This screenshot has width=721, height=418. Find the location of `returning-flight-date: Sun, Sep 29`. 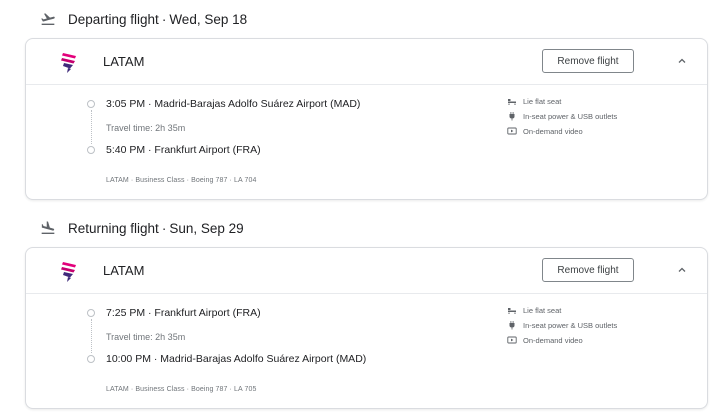

returning-flight-date: Sun, Sep 29 is located at coordinates (206, 228).